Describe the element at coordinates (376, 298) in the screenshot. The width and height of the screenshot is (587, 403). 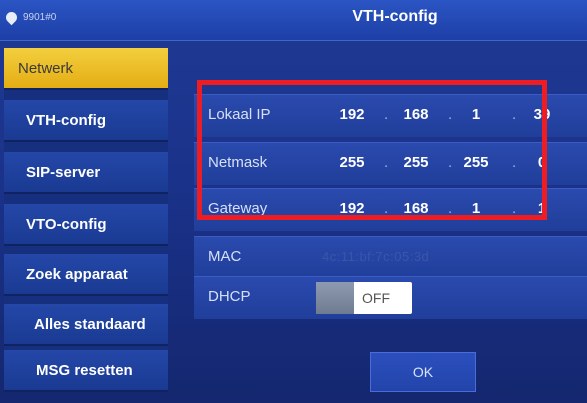
I see `dhcp-state: OFF` at that location.